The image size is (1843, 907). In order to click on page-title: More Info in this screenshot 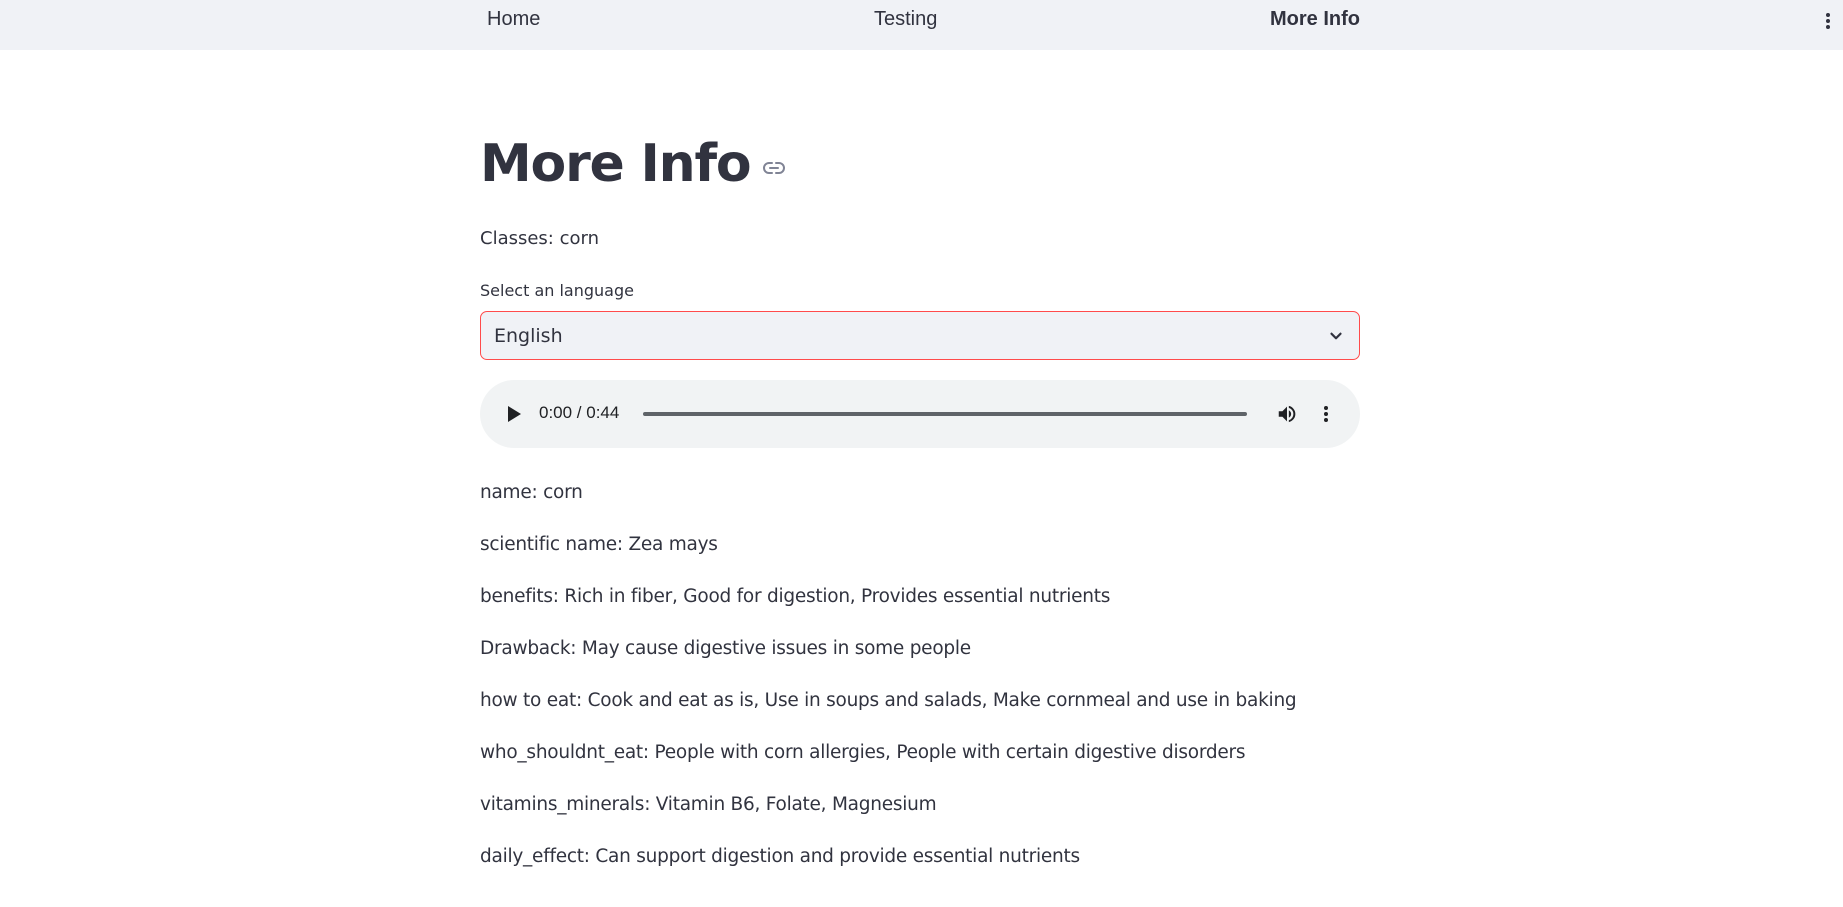, I will do `click(633, 164)`.